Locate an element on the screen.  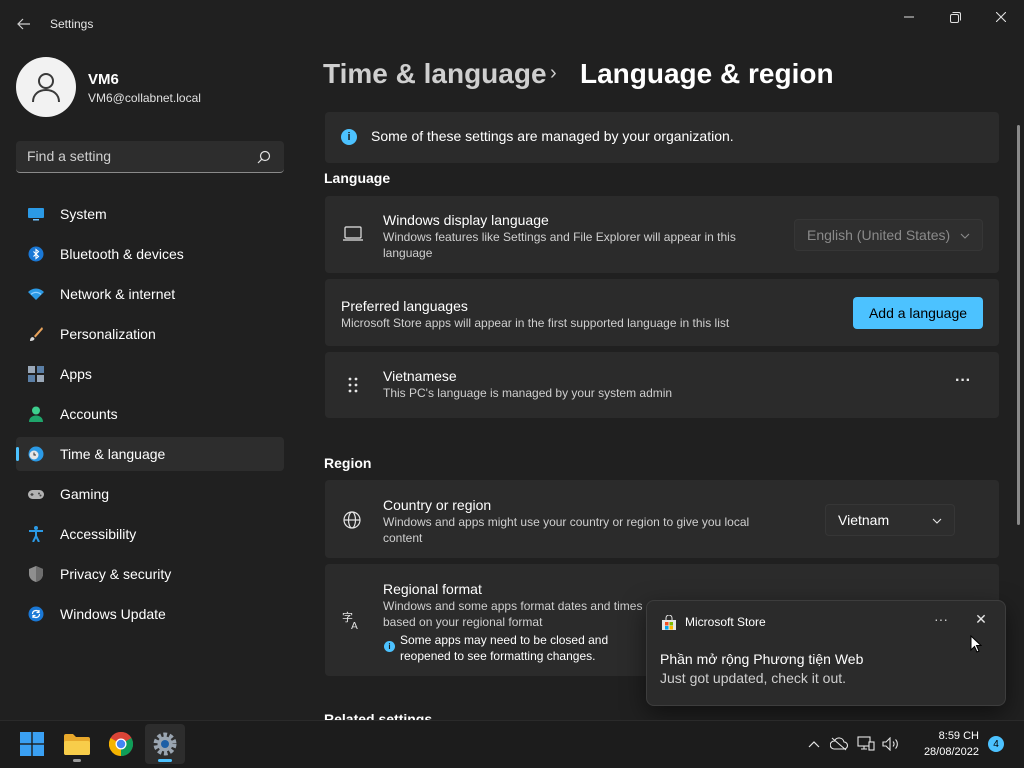
country-region-dropdown: Vietnam is located at coordinates (890, 520).